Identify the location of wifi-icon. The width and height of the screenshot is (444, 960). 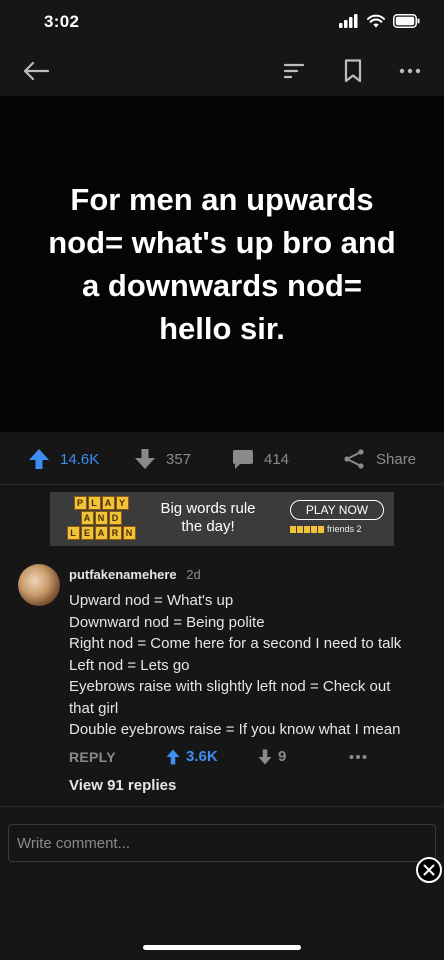
(376, 21).